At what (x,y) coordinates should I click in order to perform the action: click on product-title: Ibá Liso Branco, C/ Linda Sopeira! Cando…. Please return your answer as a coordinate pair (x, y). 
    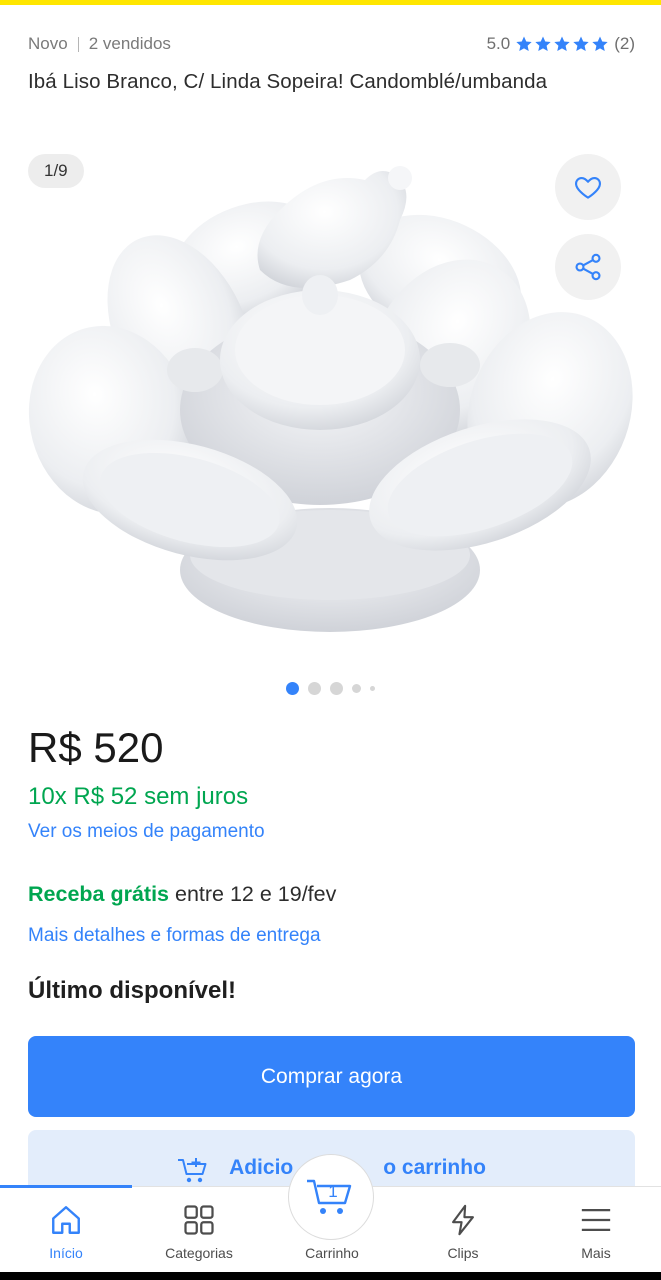
    Looking at the image, I should click on (288, 81).